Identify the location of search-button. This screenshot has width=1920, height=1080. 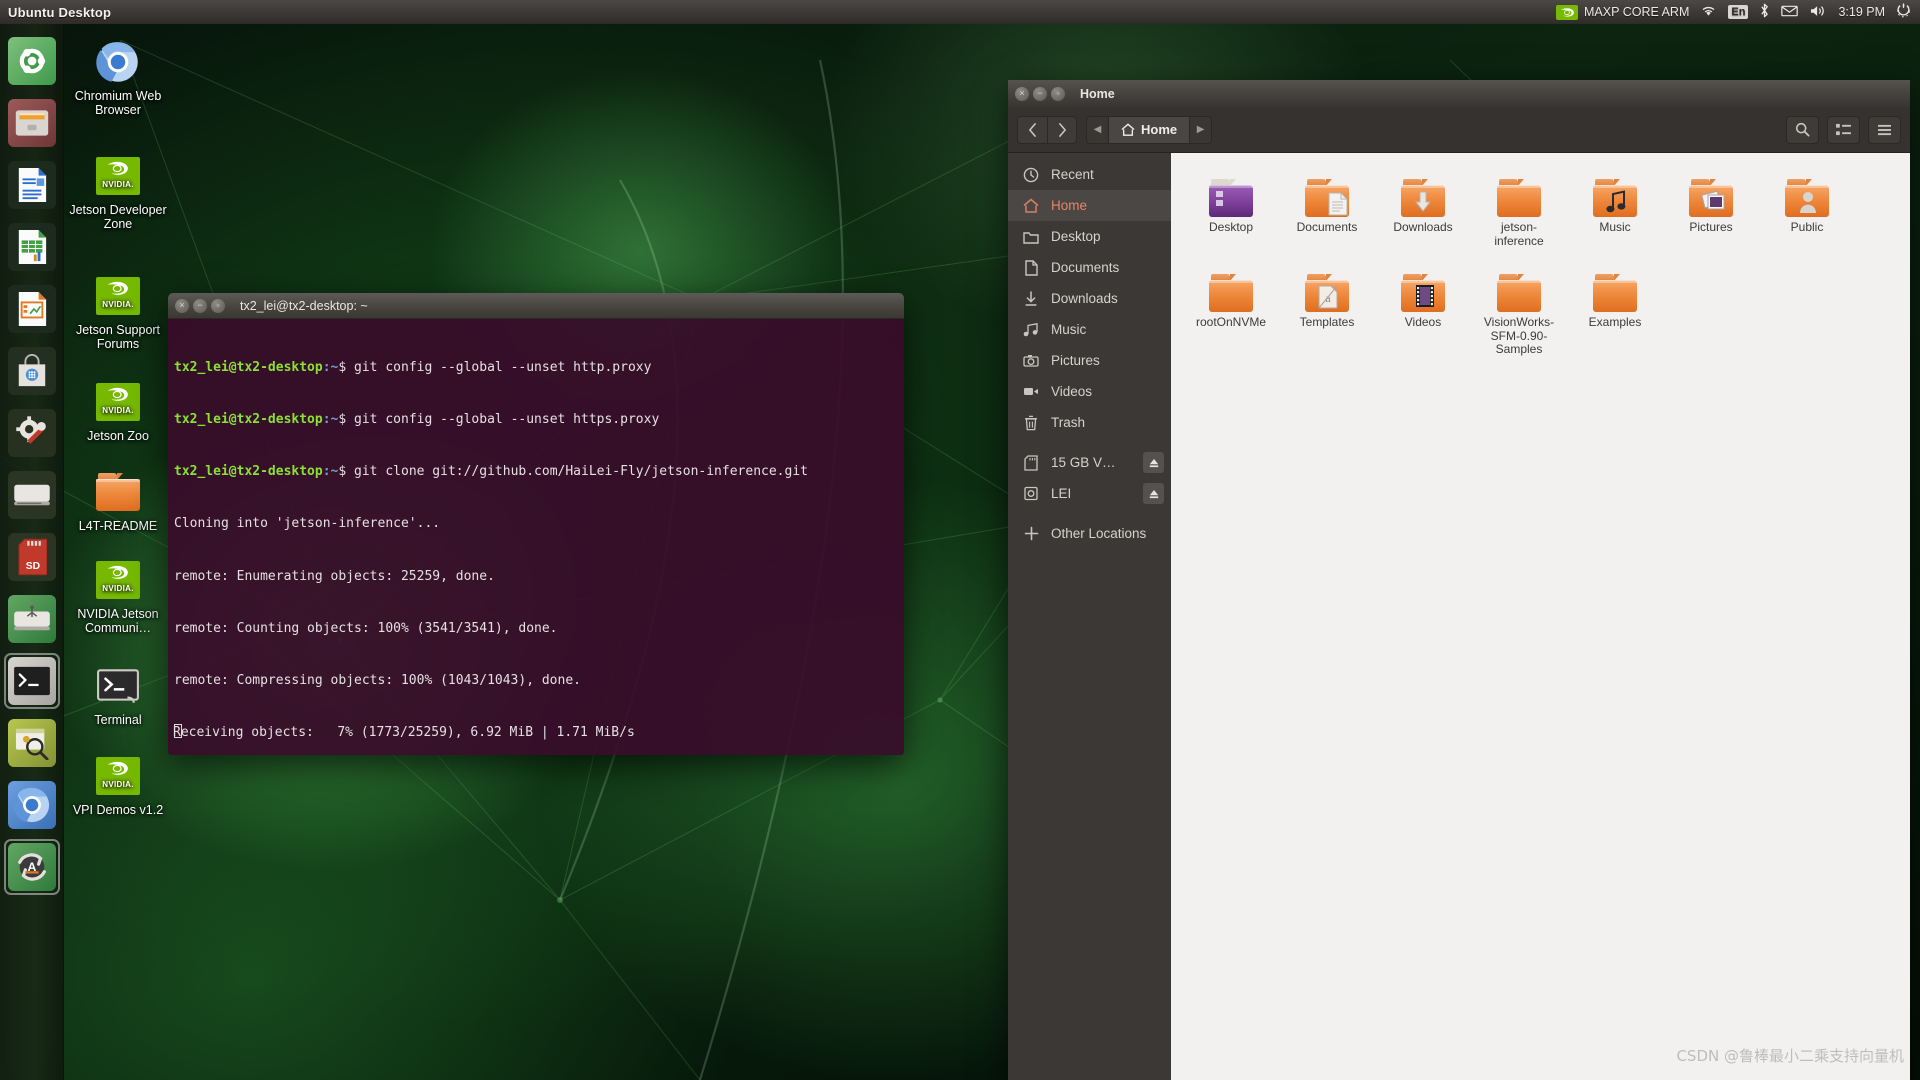
(1802, 129).